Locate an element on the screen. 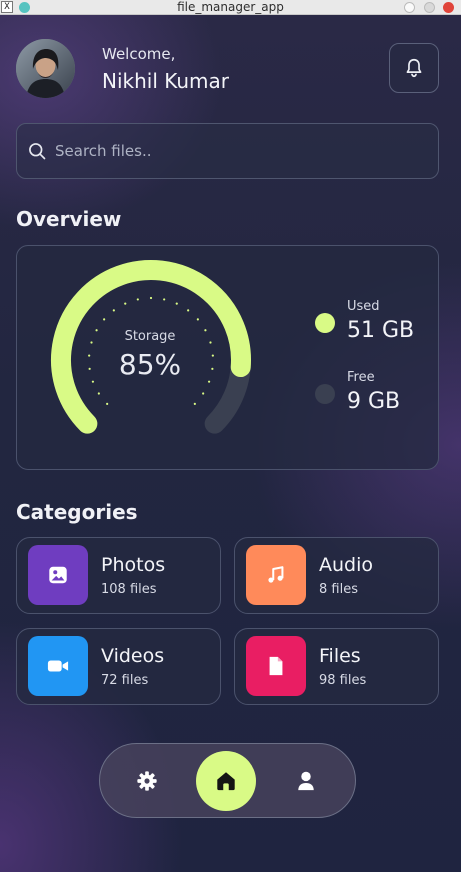 Image resolution: width=461 pixels, height=872 pixels. files-icon-tile is located at coordinates (276, 666).